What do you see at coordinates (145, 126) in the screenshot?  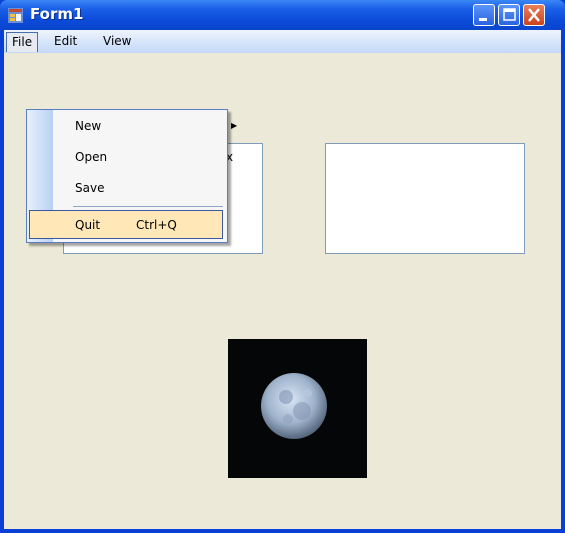 I see `menu-item-new: New ▶` at bounding box center [145, 126].